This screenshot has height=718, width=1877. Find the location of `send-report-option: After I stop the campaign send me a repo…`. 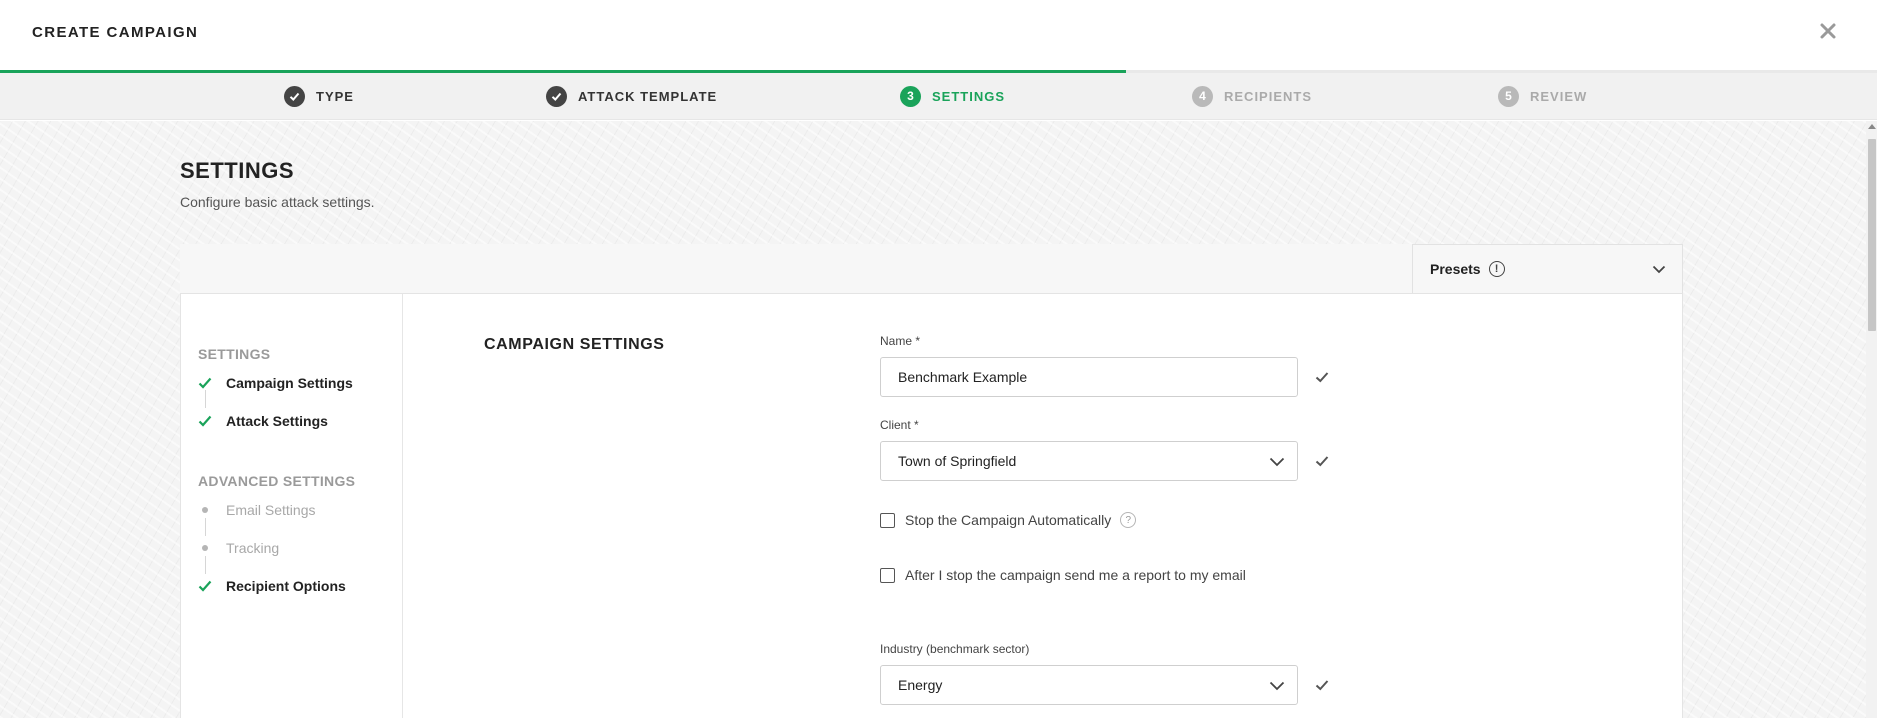

send-report-option: After I stop the campaign send me a repo… is located at coordinates (1063, 575).